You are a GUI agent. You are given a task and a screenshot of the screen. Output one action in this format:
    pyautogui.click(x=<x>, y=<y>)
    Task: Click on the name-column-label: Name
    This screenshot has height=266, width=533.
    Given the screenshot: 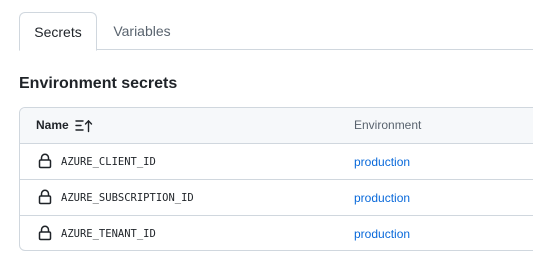 What is the action you would take?
    pyautogui.click(x=52, y=125)
    